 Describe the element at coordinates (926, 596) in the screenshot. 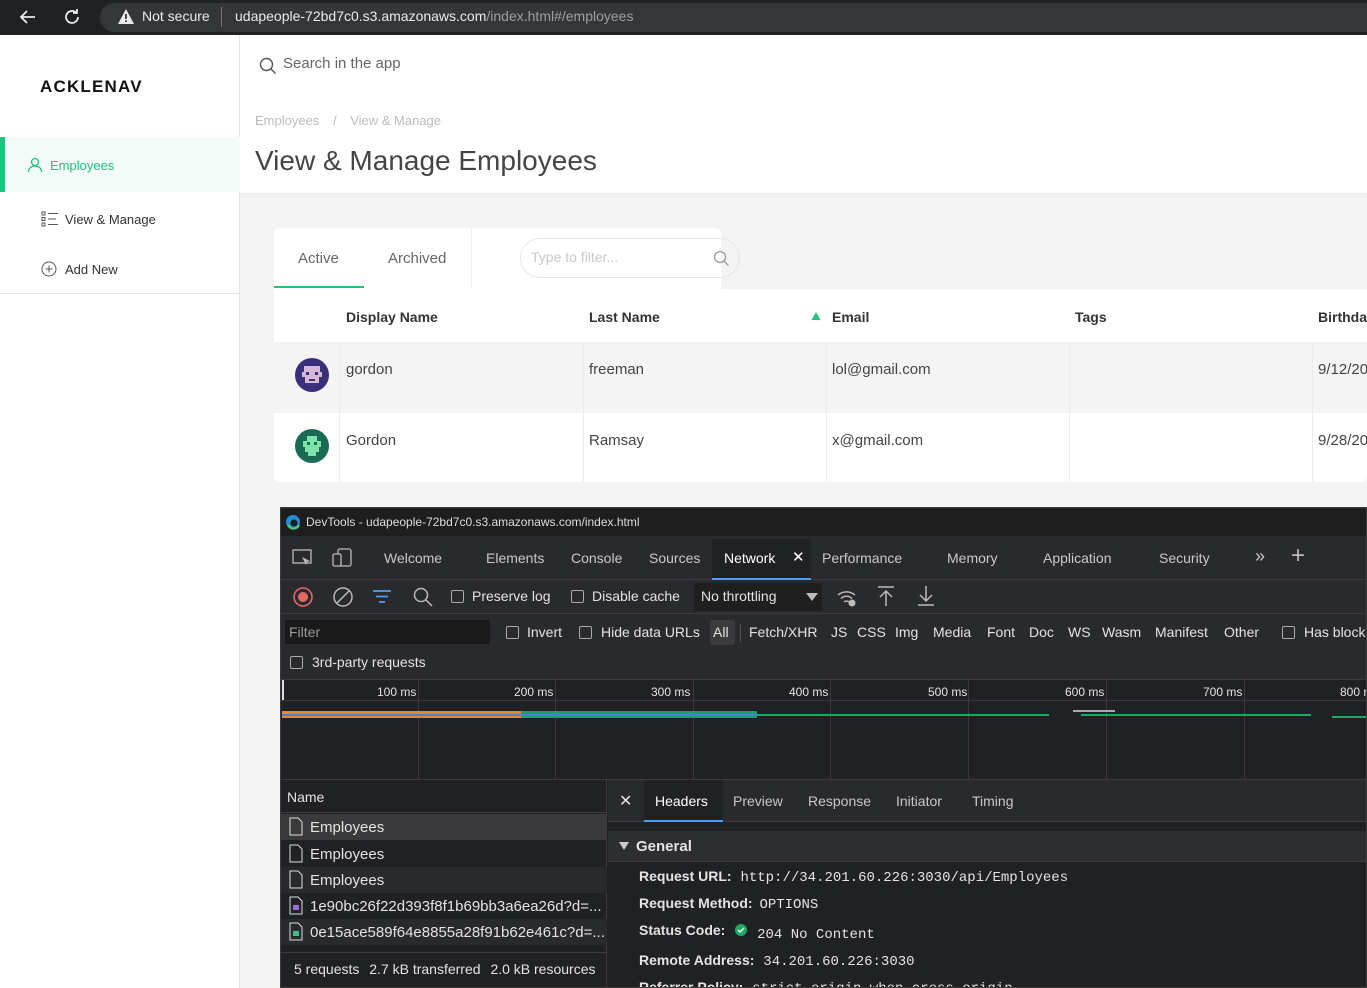

I see `export-har-icon` at that location.